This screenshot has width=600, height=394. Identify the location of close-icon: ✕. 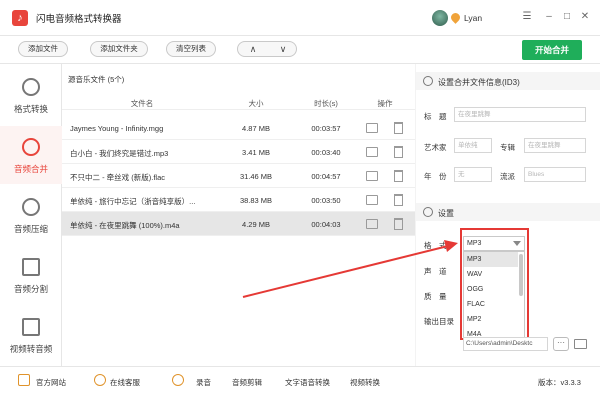
(585, 17).